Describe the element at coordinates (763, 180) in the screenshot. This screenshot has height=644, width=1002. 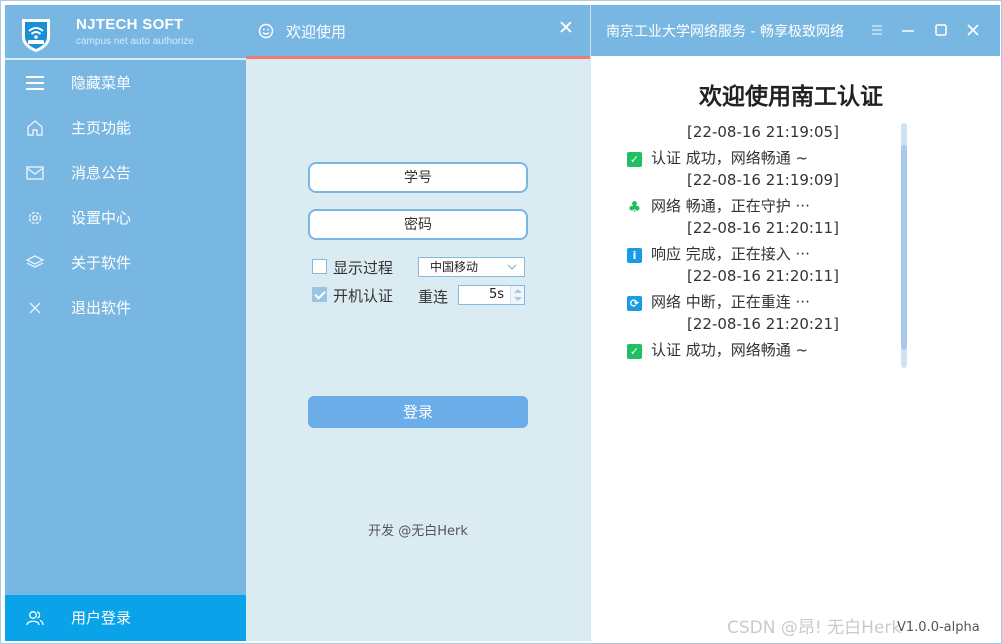
I see `log-timestamp: [22-08-16 21:19:09]` at that location.